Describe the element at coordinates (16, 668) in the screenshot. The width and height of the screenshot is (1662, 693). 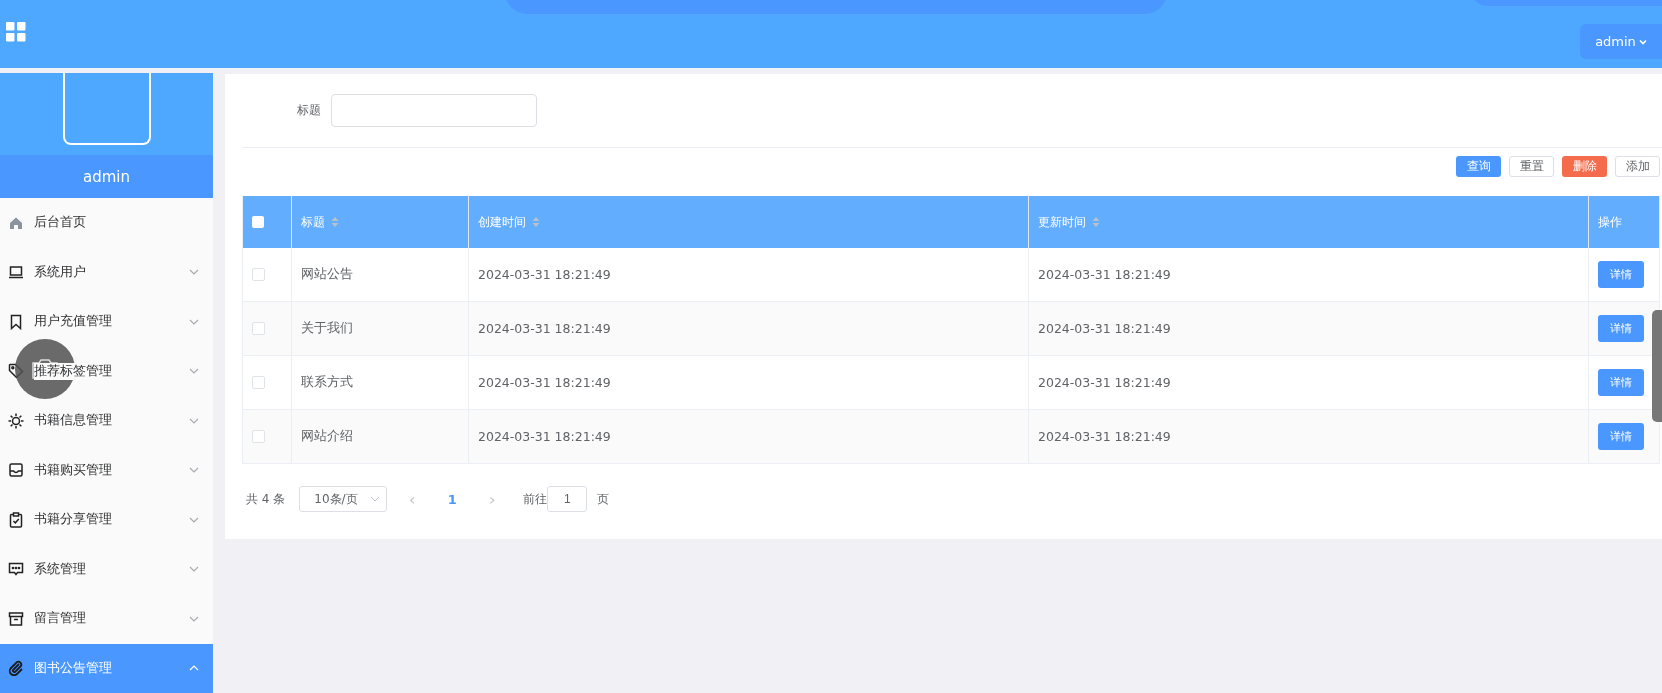
I see `clip-icon` at that location.